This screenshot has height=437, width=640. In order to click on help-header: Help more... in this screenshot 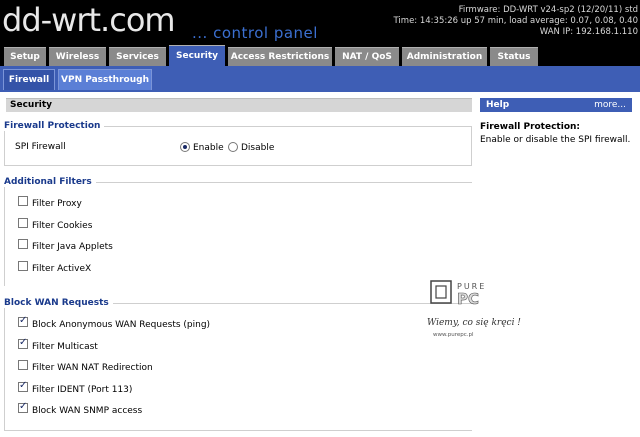, I will do `click(556, 105)`.